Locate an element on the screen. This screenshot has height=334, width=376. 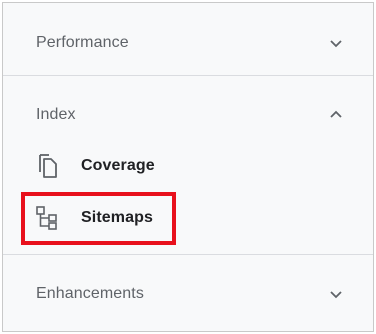
sitemap-tree-icon is located at coordinates (47, 218).